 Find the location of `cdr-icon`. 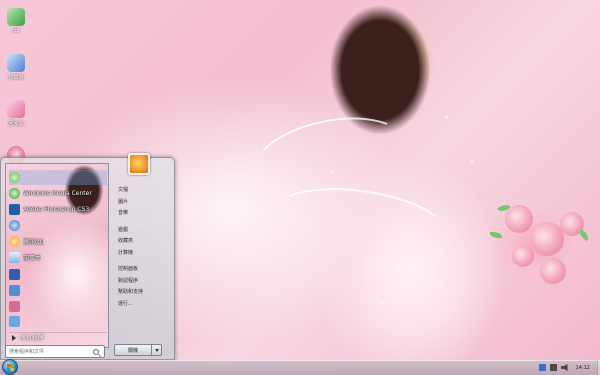

cdr-icon is located at coordinates (16, 17).